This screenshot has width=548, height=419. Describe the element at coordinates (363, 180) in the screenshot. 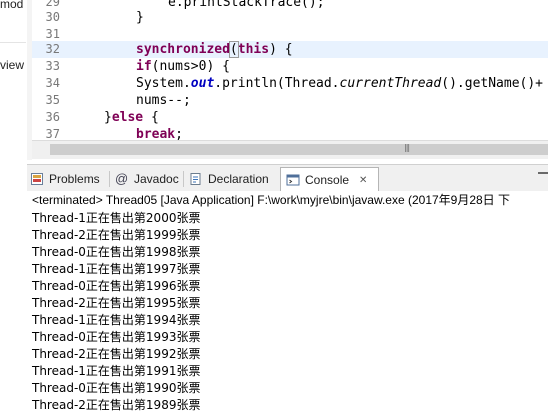

I see `close-icon: ✕` at that location.